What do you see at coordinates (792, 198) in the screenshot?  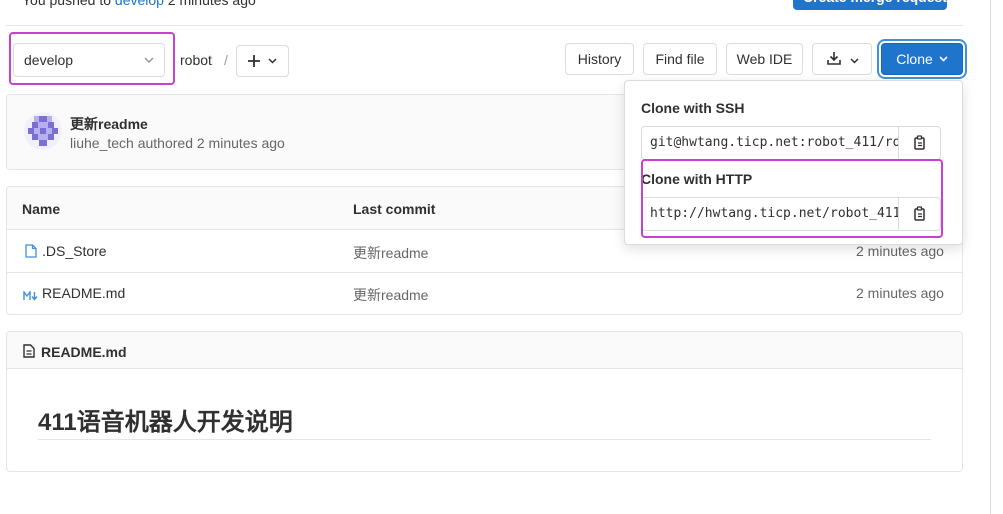 I see `highlight-clone-http` at bounding box center [792, 198].